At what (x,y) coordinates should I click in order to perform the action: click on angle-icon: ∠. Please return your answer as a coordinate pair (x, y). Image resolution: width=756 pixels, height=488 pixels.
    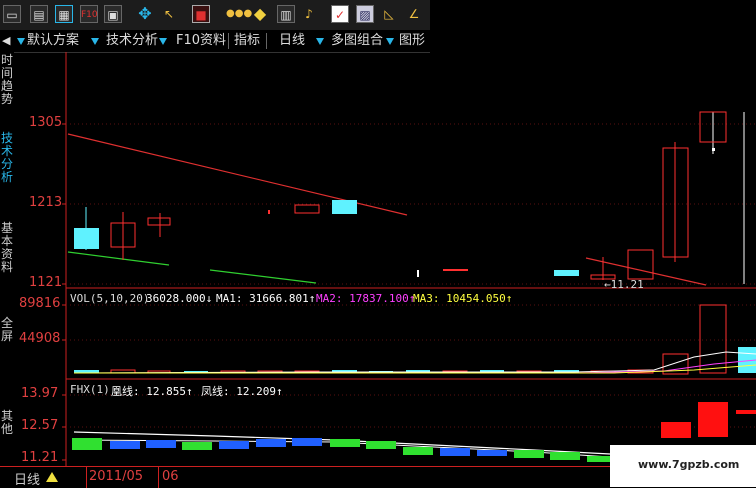
    Looking at the image, I should click on (414, 14).